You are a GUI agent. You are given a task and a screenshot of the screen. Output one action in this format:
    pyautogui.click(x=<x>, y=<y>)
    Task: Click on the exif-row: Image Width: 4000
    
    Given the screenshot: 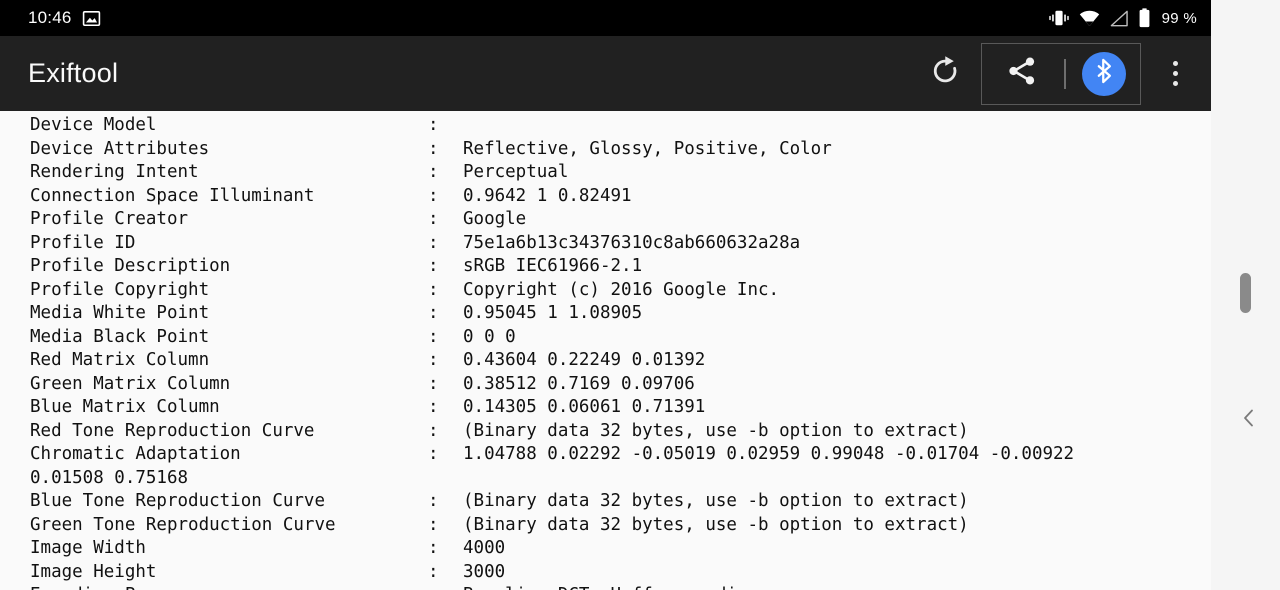 What is the action you would take?
    pyautogui.click(x=605, y=549)
    